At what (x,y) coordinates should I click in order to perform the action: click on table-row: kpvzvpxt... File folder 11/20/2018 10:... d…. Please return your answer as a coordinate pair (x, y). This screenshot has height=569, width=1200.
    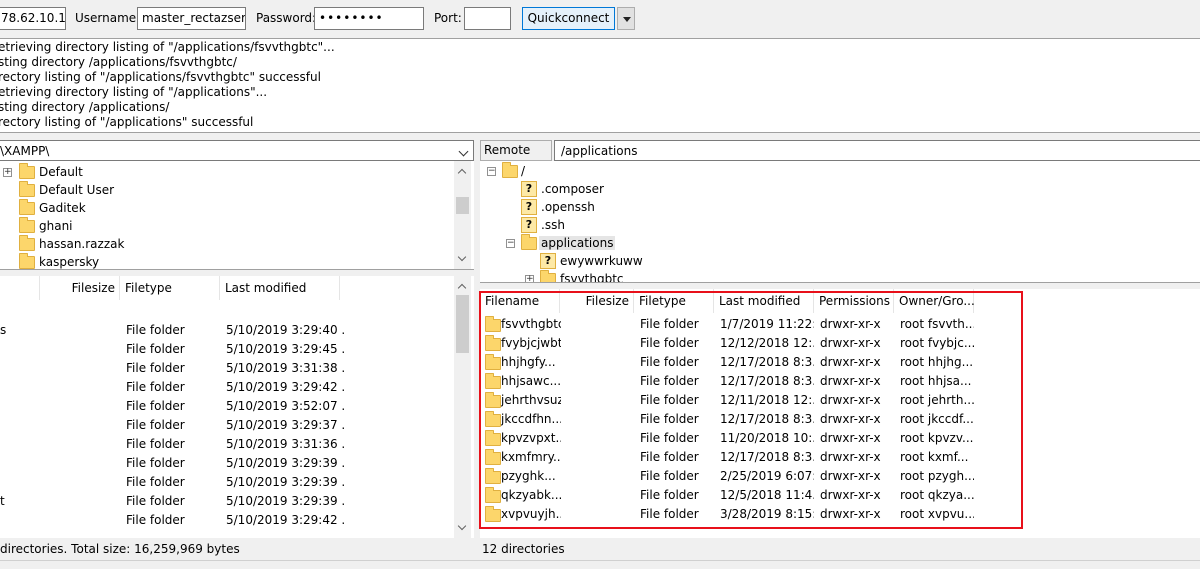
    Looking at the image, I should click on (840, 437).